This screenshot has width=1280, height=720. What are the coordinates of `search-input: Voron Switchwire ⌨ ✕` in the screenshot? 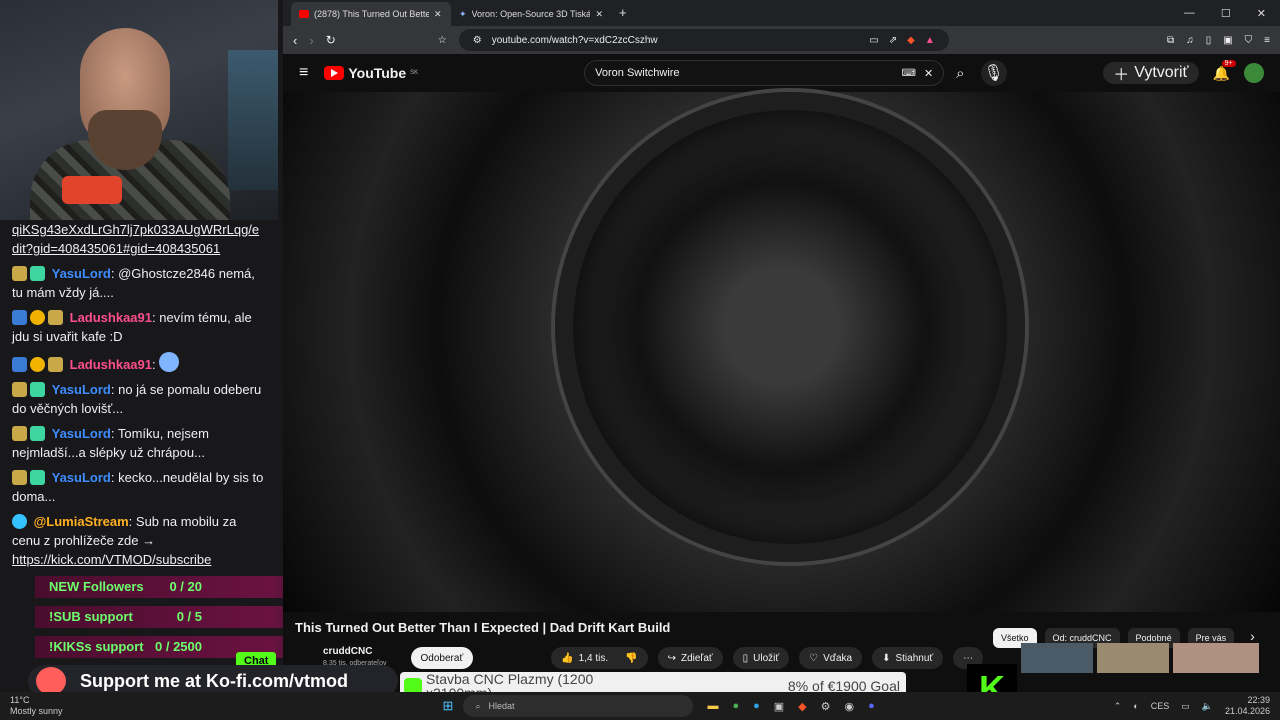 It's located at (764, 73).